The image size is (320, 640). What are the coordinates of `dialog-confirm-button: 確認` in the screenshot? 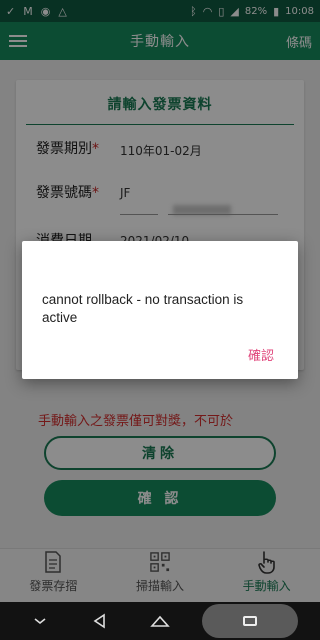 It's located at (261, 354).